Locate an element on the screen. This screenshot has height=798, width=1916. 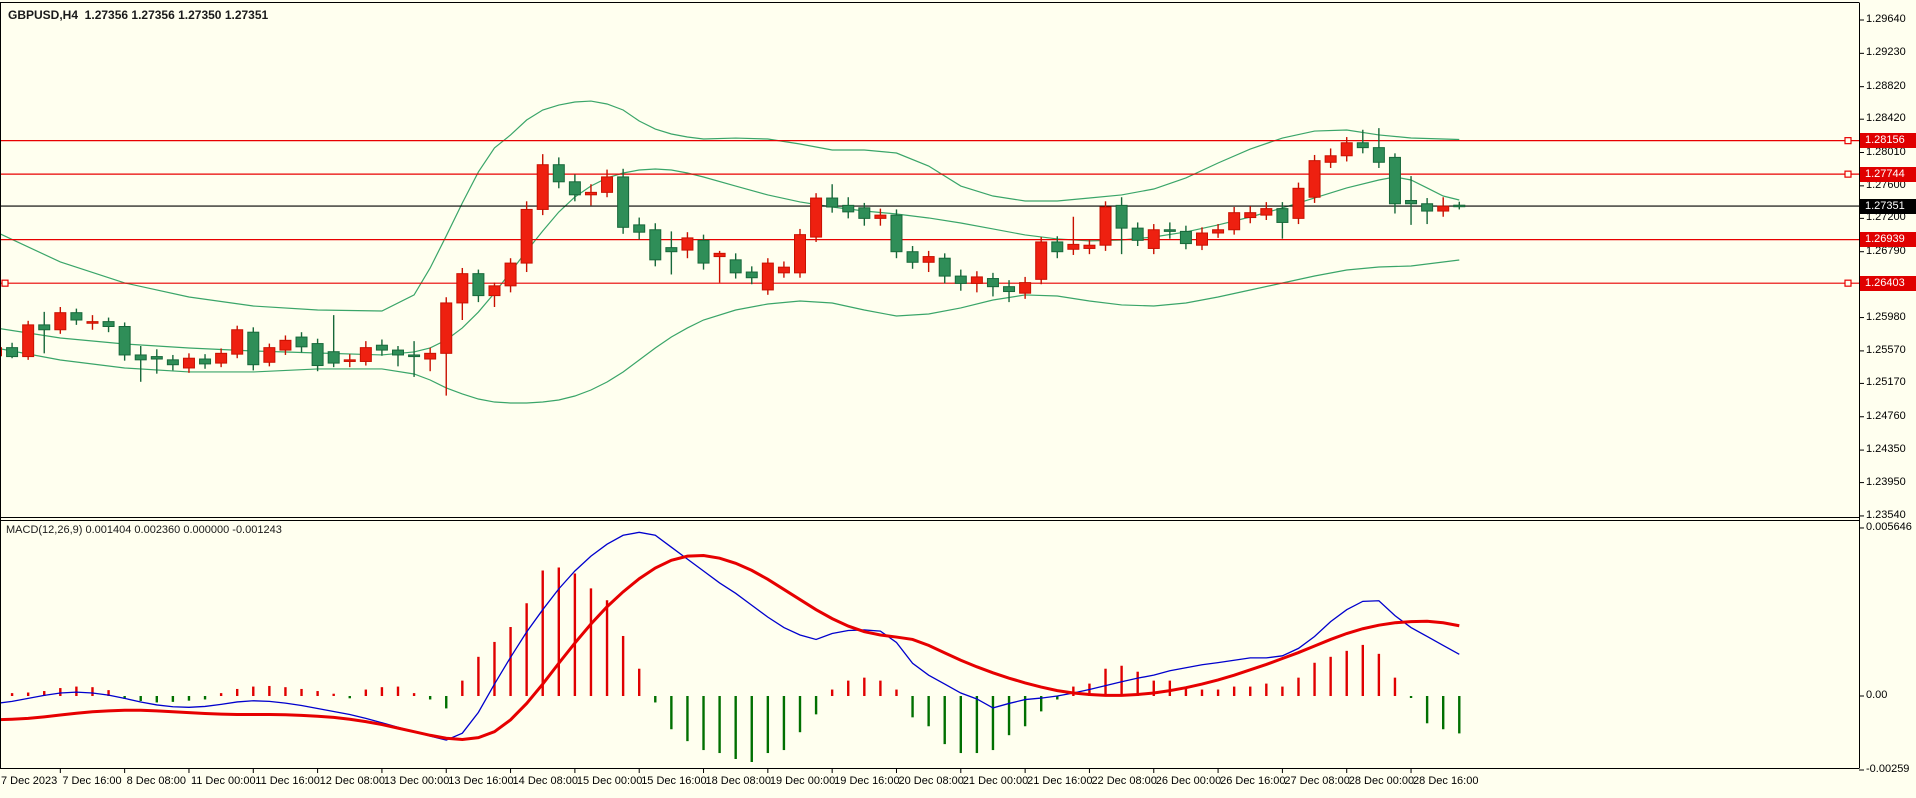
price-axis-label: 1.28820 is located at coordinates (1886, 85).